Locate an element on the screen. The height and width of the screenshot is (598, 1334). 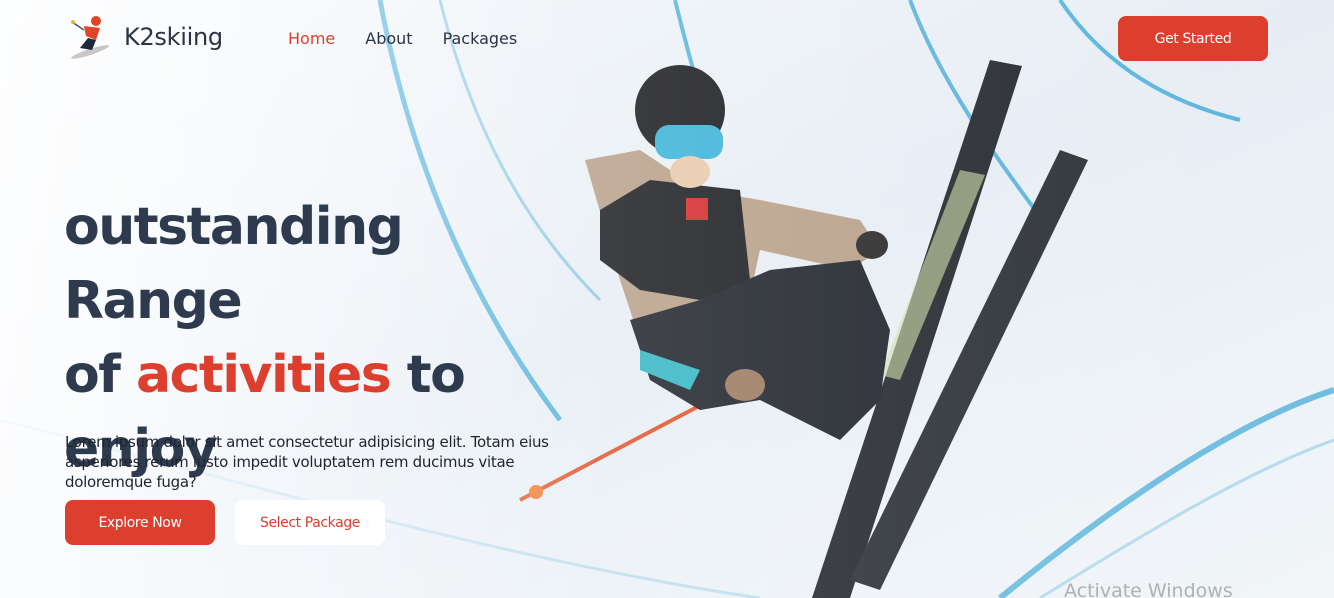
select-package-button: Select Package is located at coordinates (310, 522).